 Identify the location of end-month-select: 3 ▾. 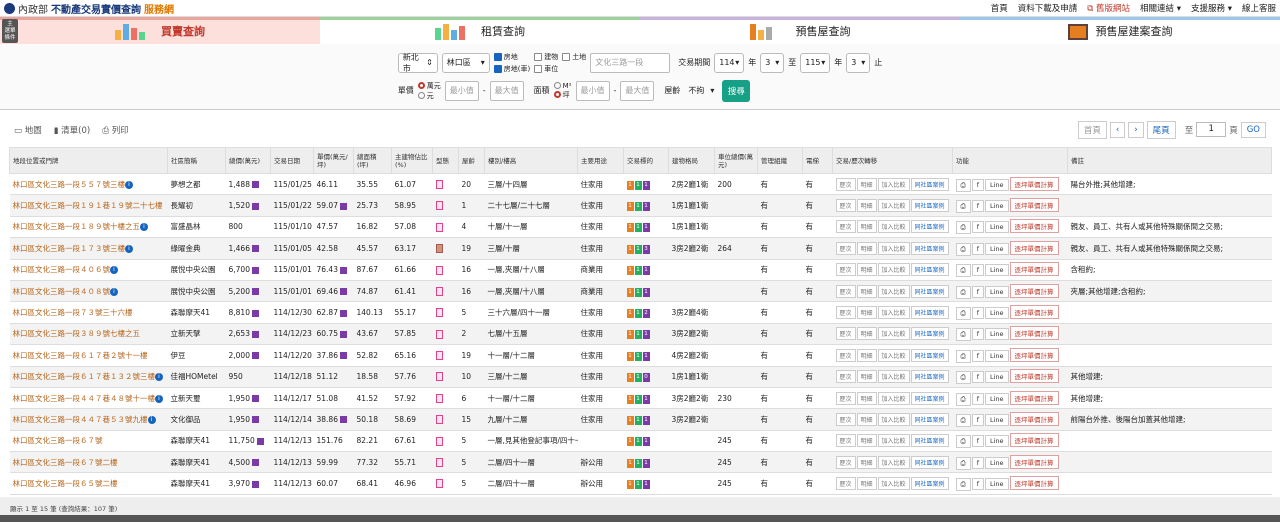
(858, 62).